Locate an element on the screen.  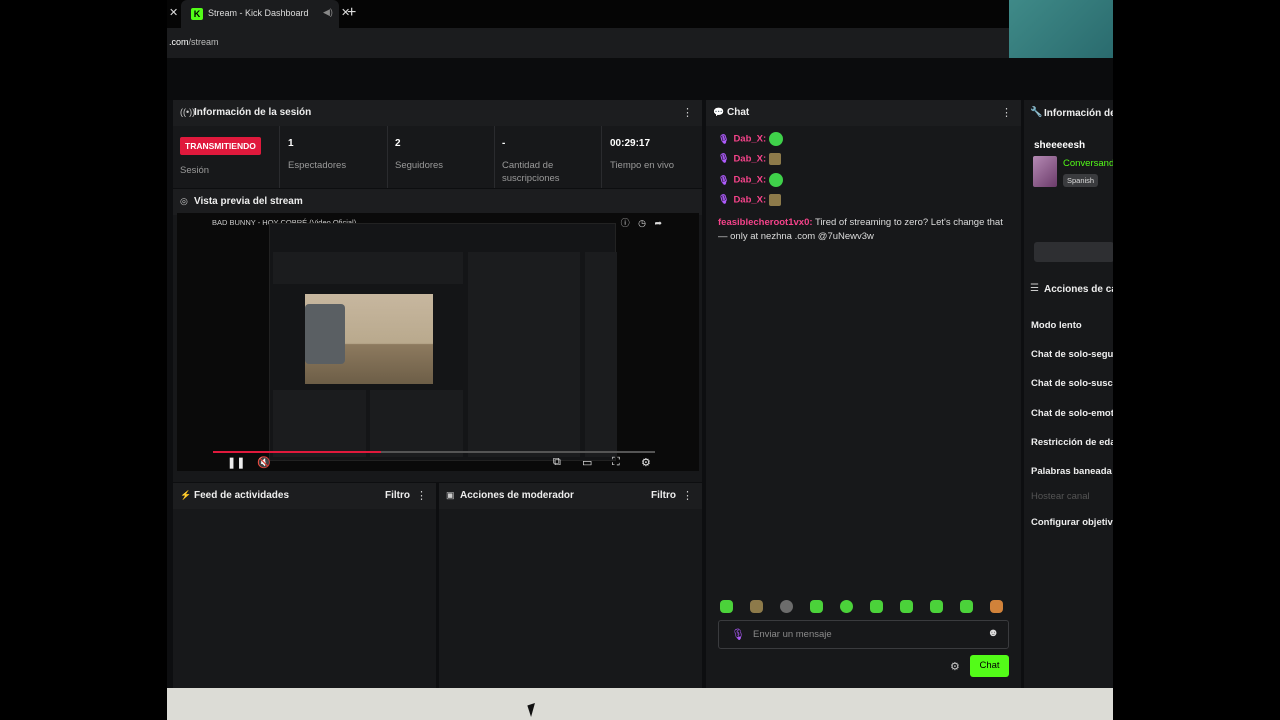
action-configure-goal: Configurar objetiv is located at coordinates (1072, 522).